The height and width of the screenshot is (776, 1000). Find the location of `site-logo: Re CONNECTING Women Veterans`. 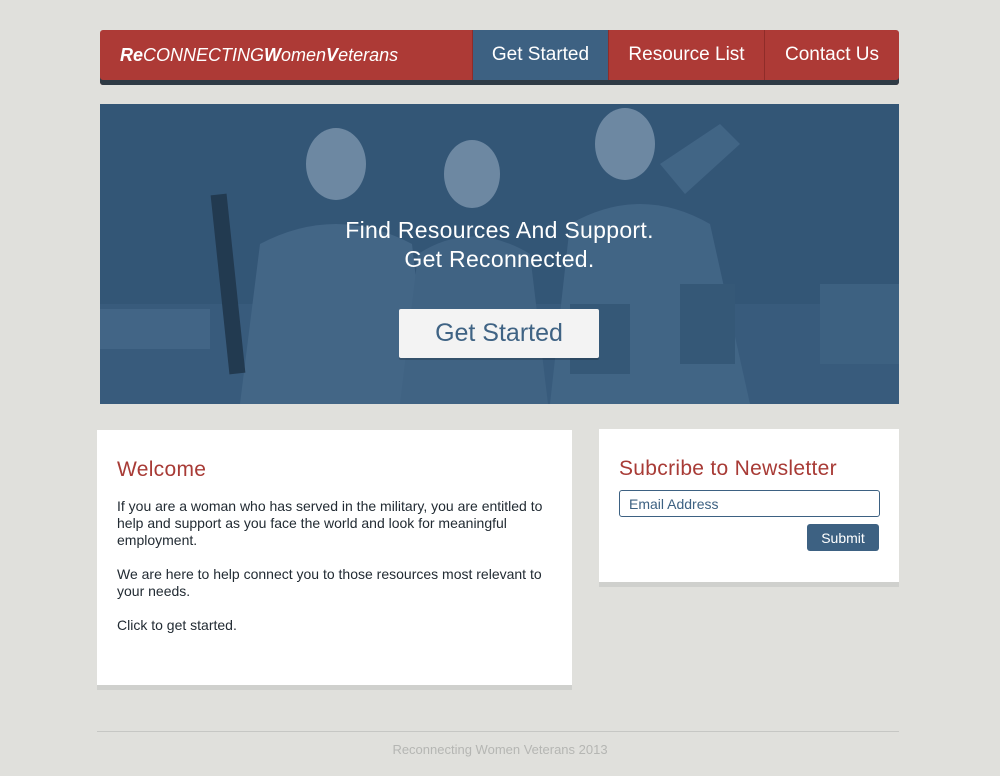

site-logo: Re CONNECTING Women Veterans is located at coordinates (286, 55).